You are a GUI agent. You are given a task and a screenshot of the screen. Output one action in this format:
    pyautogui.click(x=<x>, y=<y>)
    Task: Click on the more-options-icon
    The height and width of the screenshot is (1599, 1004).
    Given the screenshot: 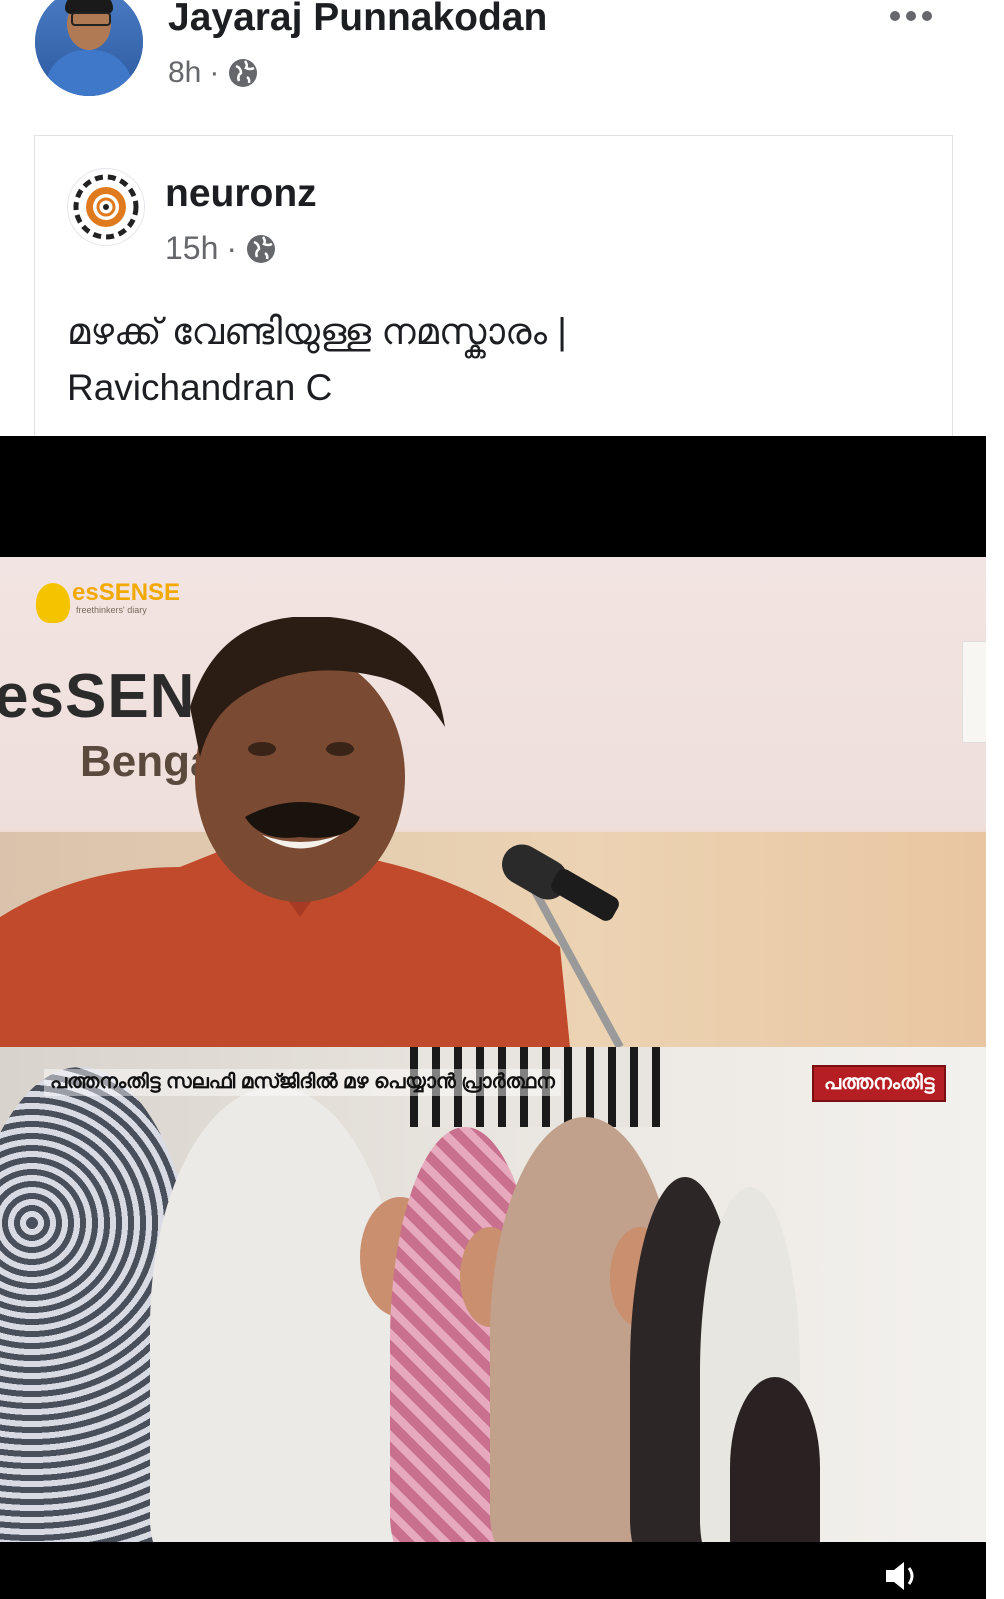 What is the action you would take?
    pyautogui.click(x=911, y=14)
    